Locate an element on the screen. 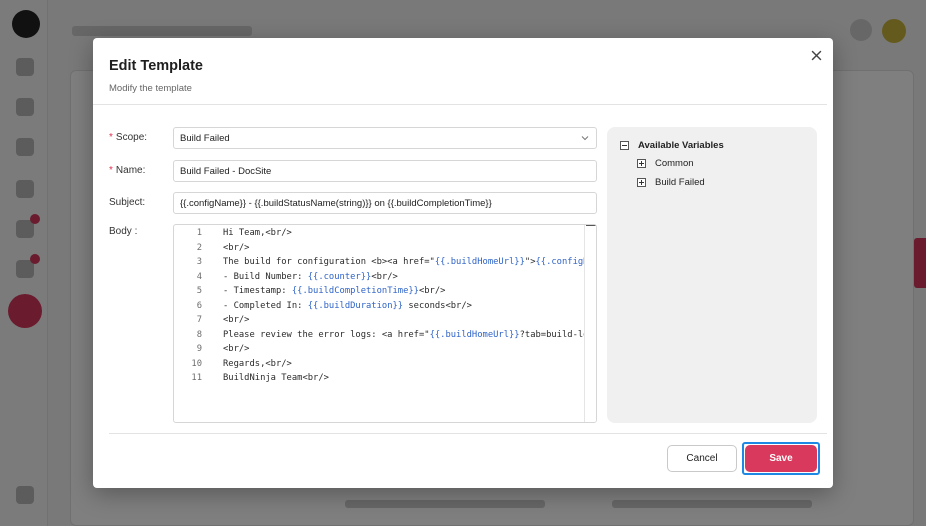 This screenshot has height=526, width=926. cancel-button: Cancel is located at coordinates (702, 458).